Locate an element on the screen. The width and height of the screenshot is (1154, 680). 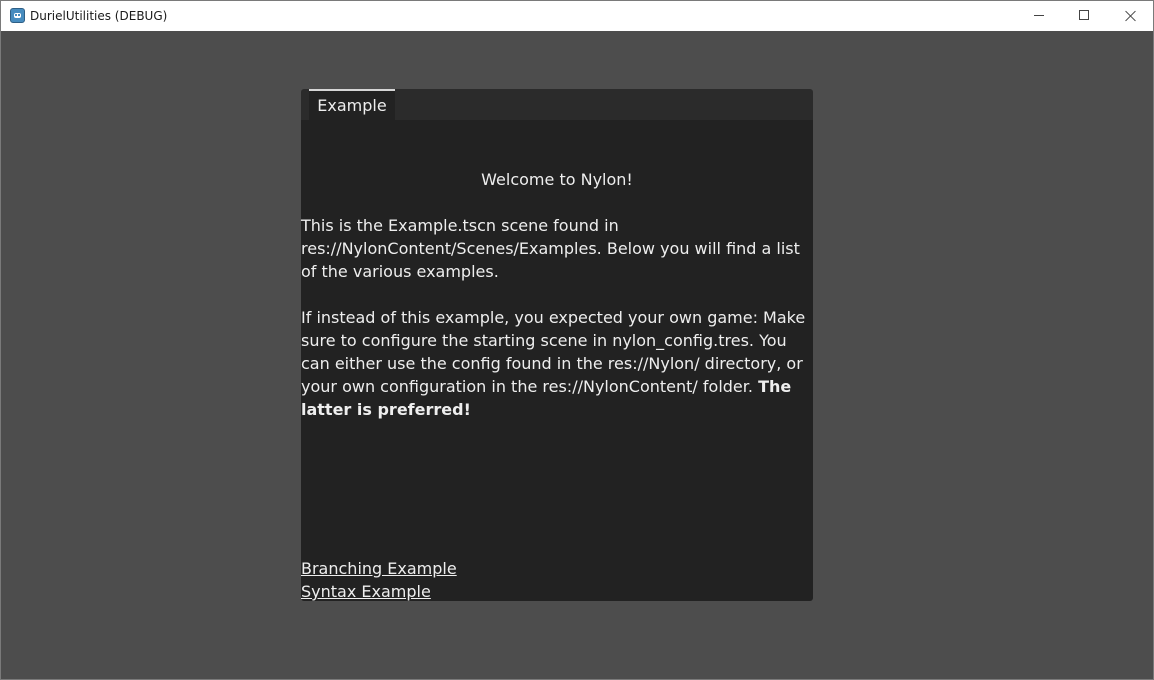
tab-bar: Example is located at coordinates (557, 104).